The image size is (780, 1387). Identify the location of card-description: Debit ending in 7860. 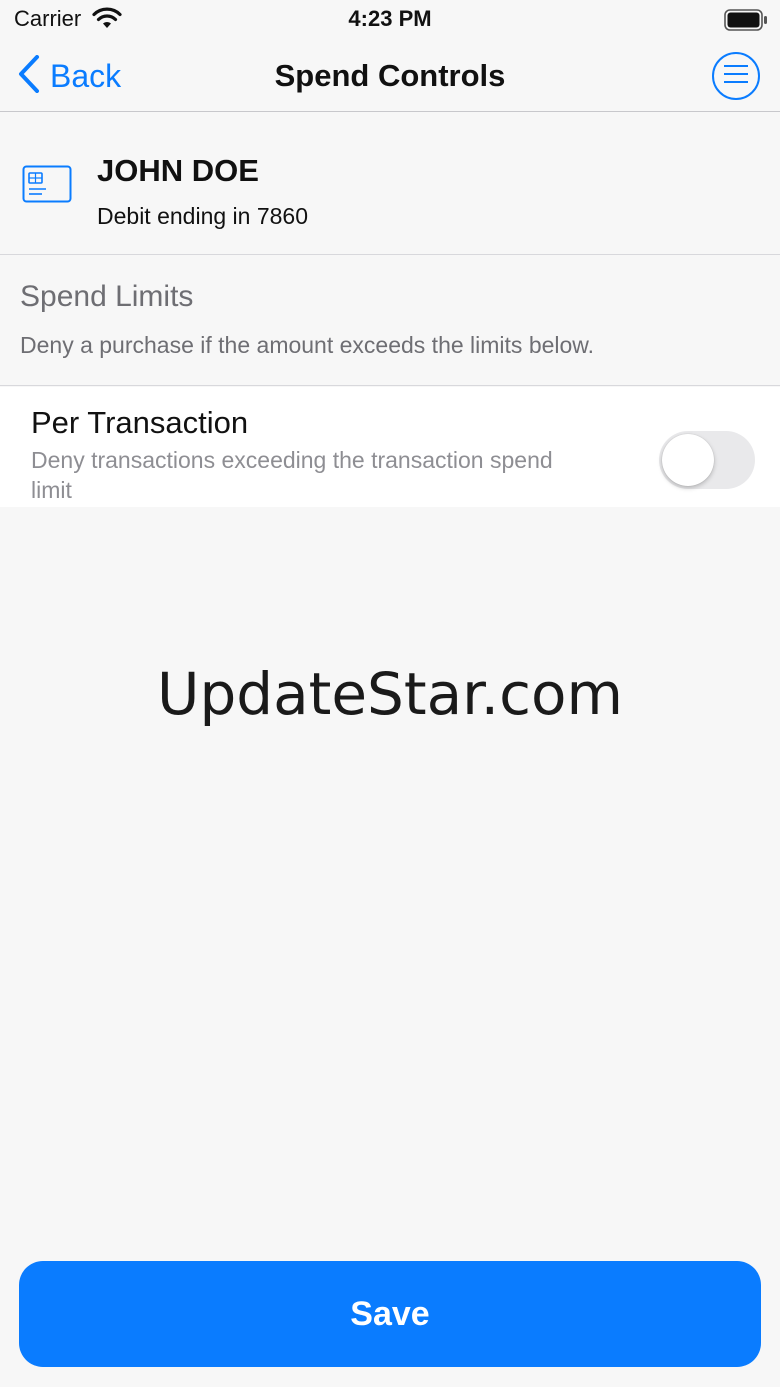
(202, 216).